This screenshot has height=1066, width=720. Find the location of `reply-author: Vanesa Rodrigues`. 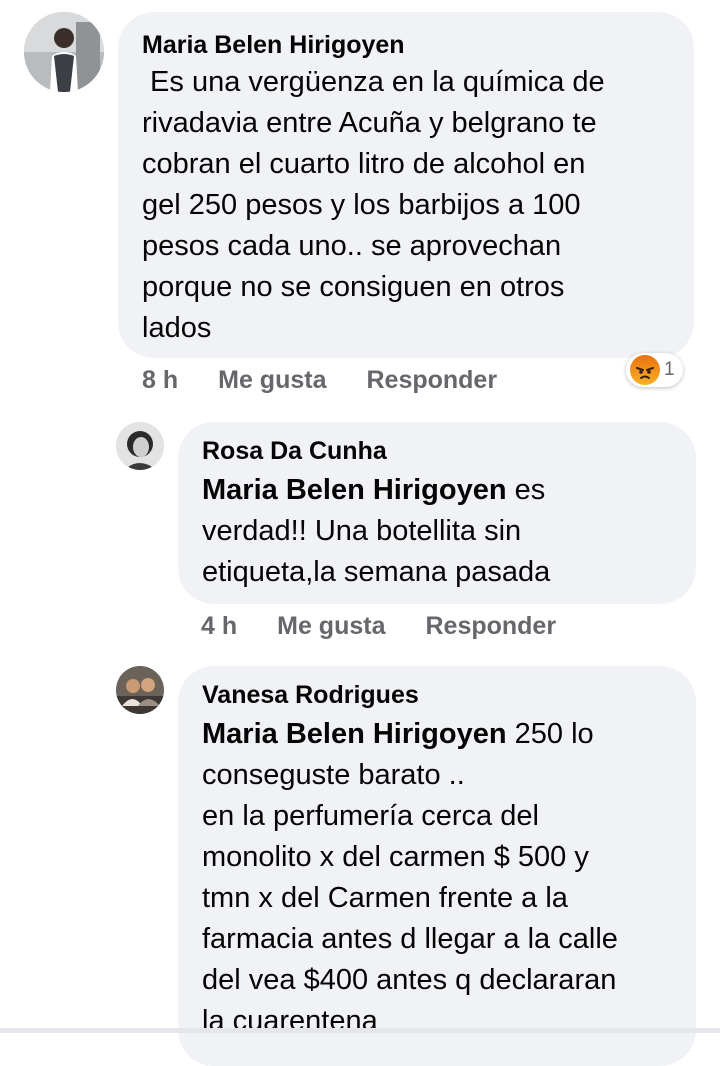

reply-author: Vanesa Rodrigues is located at coordinates (449, 695).